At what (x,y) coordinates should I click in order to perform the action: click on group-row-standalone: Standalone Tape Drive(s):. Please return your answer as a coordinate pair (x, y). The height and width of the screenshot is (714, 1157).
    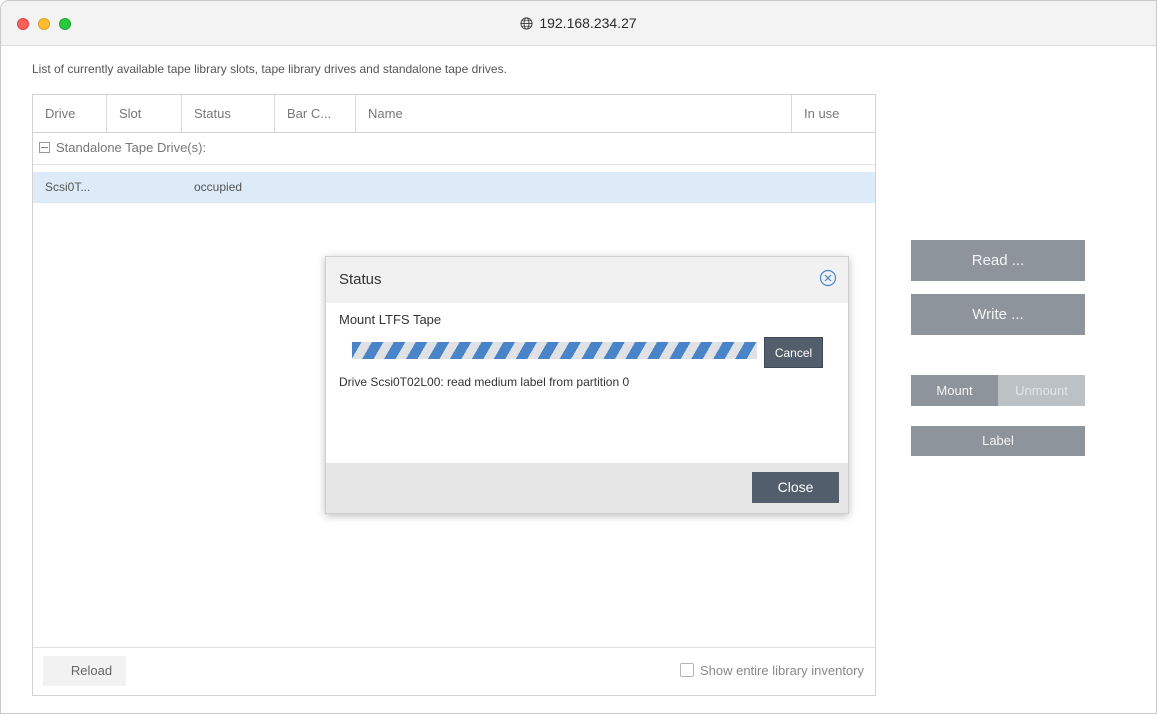
    Looking at the image, I should click on (454, 149).